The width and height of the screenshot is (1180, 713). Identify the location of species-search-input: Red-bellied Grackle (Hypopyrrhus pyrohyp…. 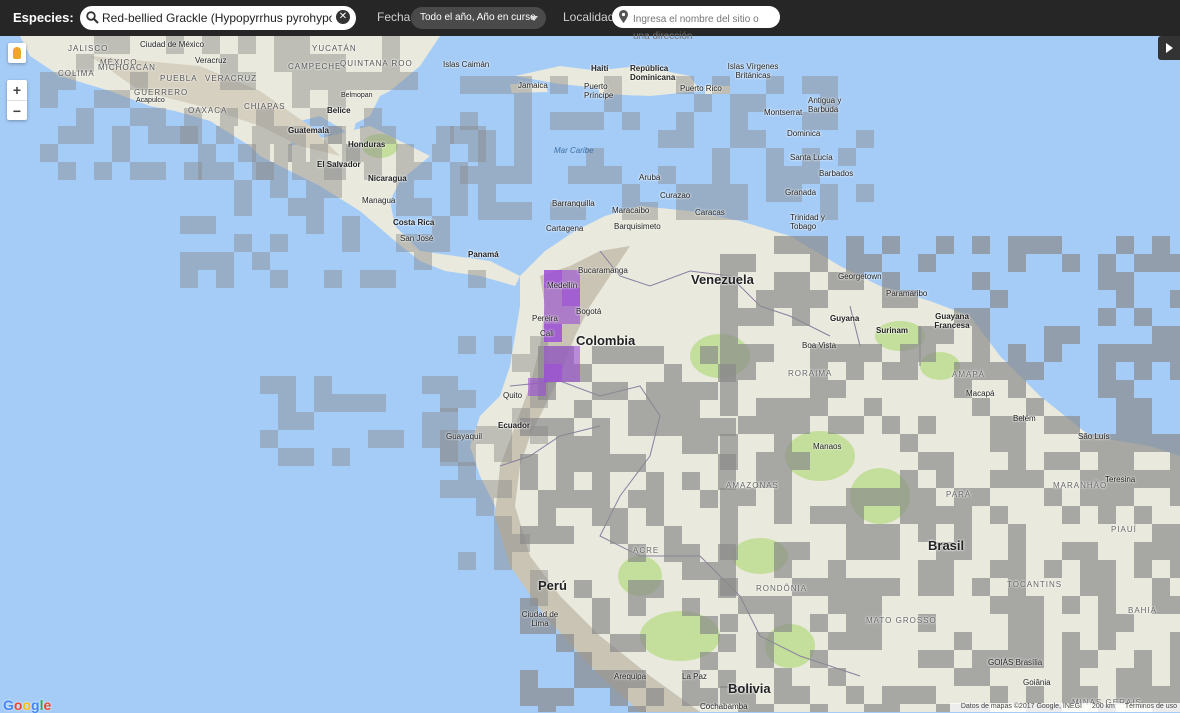
(218, 18).